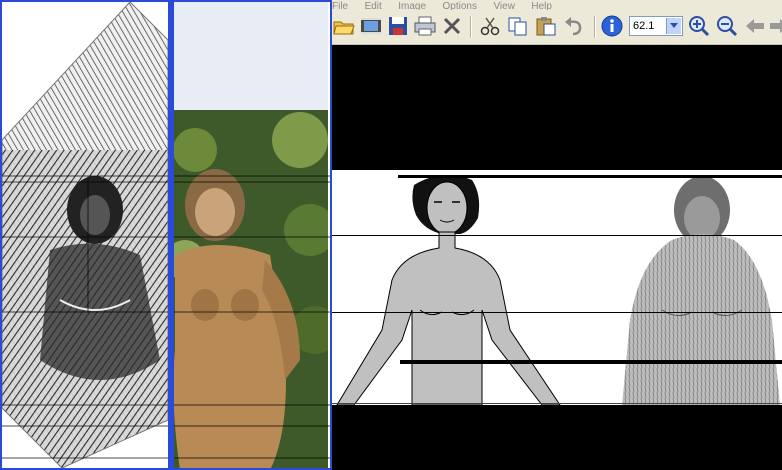  What do you see at coordinates (518, 26) in the screenshot?
I see `copy-icon` at bounding box center [518, 26].